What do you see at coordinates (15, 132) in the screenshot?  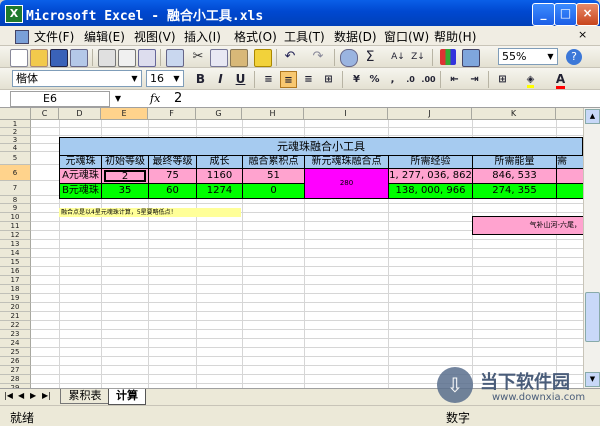 I see `row-header-2: 2` at bounding box center [15, 132].